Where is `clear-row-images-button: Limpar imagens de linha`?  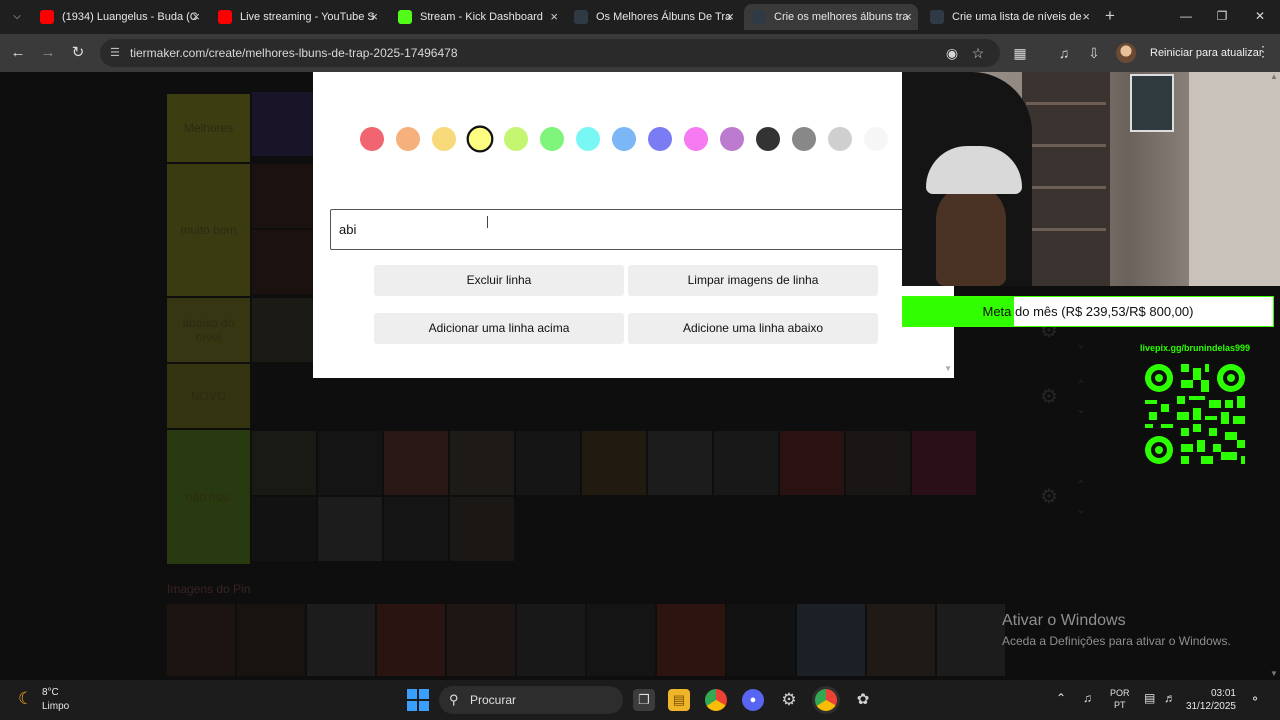
clear-row-images-button: Limpar imagens de linha is located at coordinates (753, 280).